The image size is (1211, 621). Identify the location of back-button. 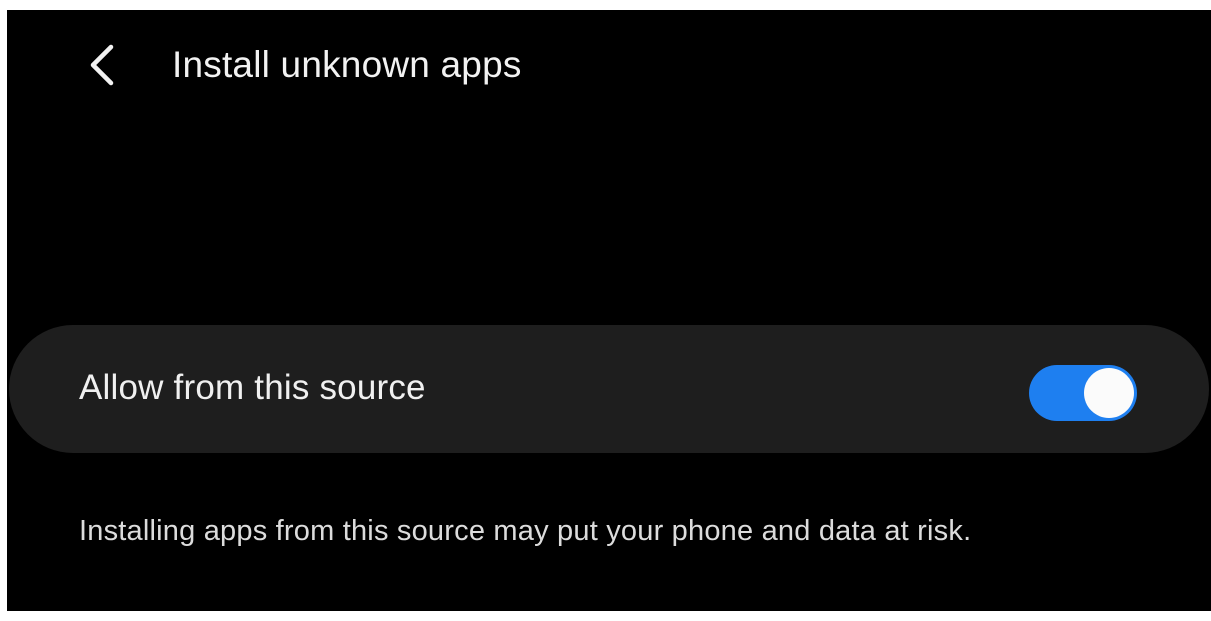
(102, 65).